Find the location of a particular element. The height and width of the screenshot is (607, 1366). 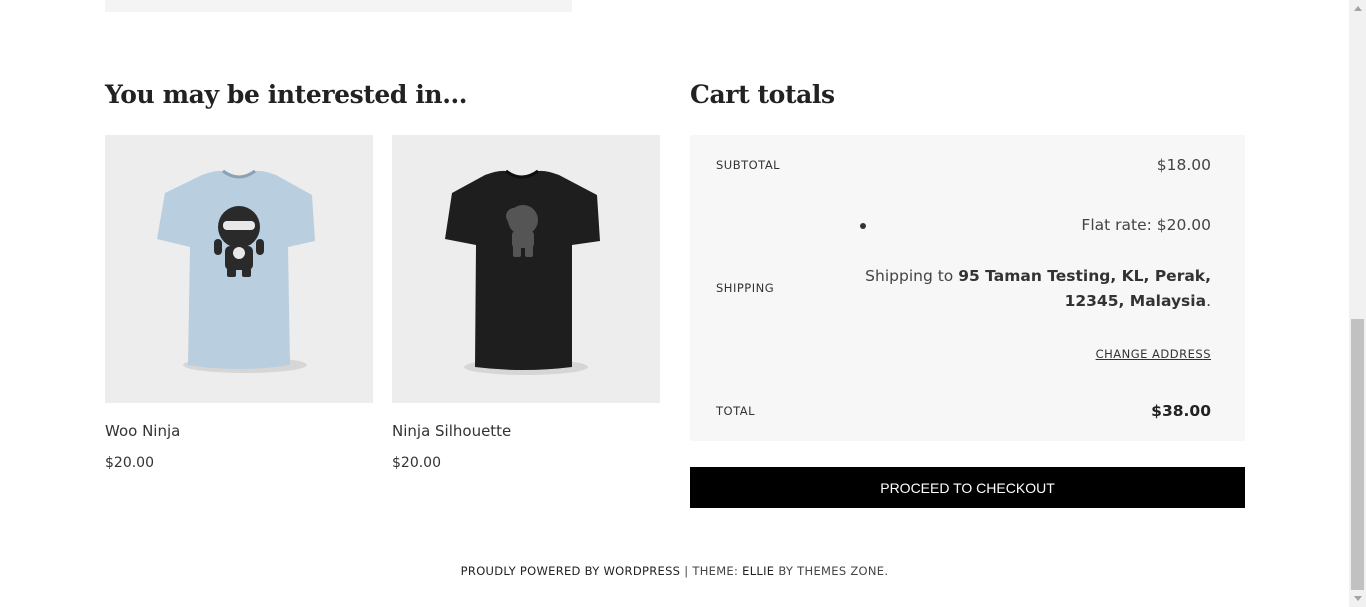

triangle-down-icon is located at coordinates (1357, 598).